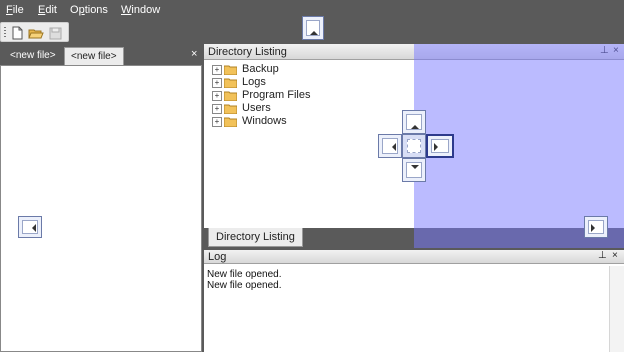  I want to click on dock-guide-right-icon, so click(596, 227).